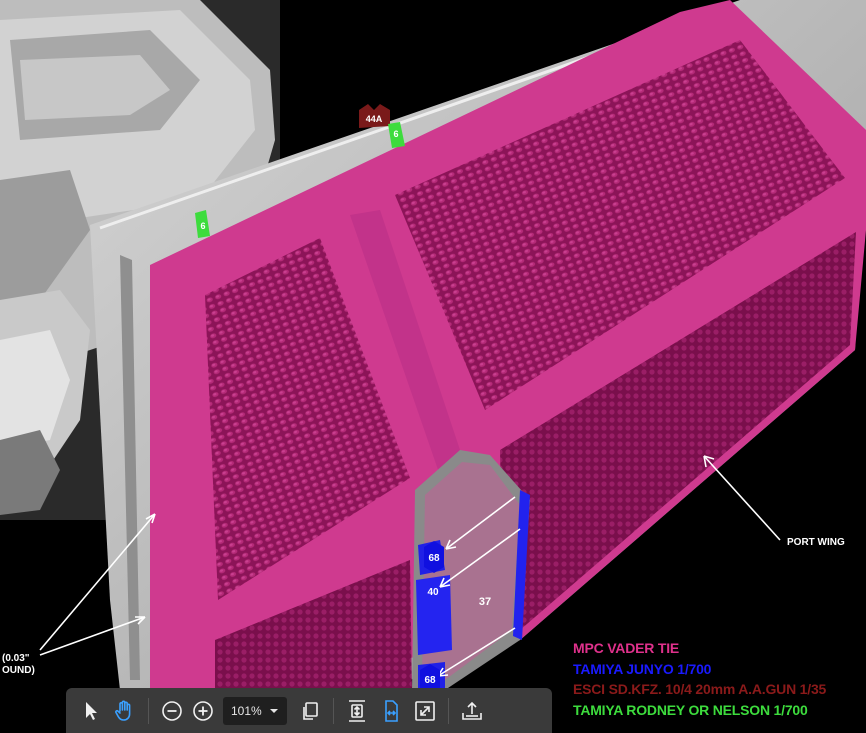  I want to click on badge-37-text: 37, so click(485, 602).